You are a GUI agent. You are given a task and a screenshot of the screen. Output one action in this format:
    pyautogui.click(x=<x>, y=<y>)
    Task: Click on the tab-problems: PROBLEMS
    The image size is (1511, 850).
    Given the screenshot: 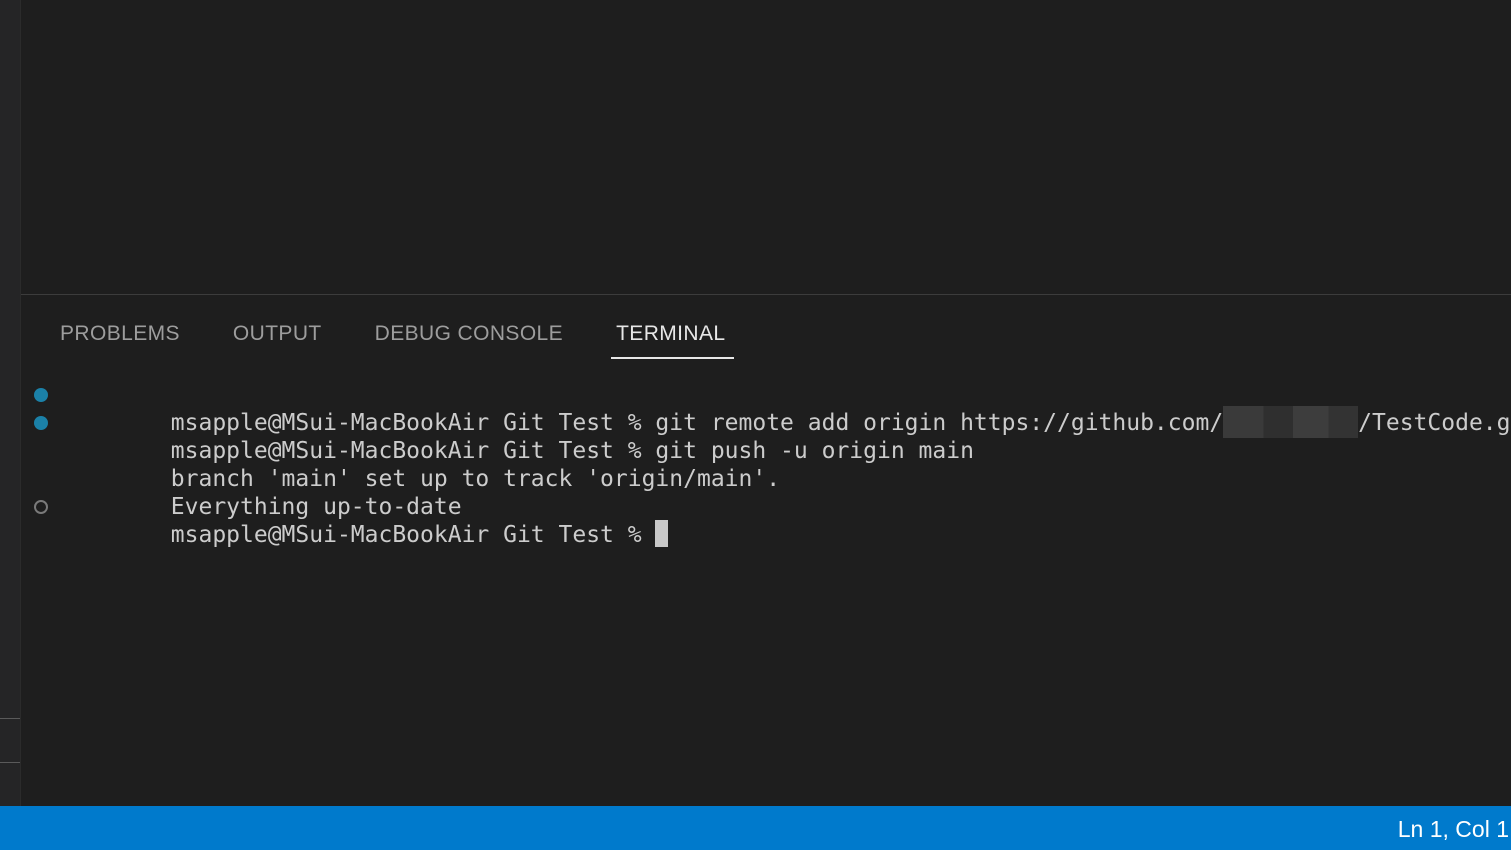 What is the action you would take?
    pyautogui.click(x=122, y=337)
    